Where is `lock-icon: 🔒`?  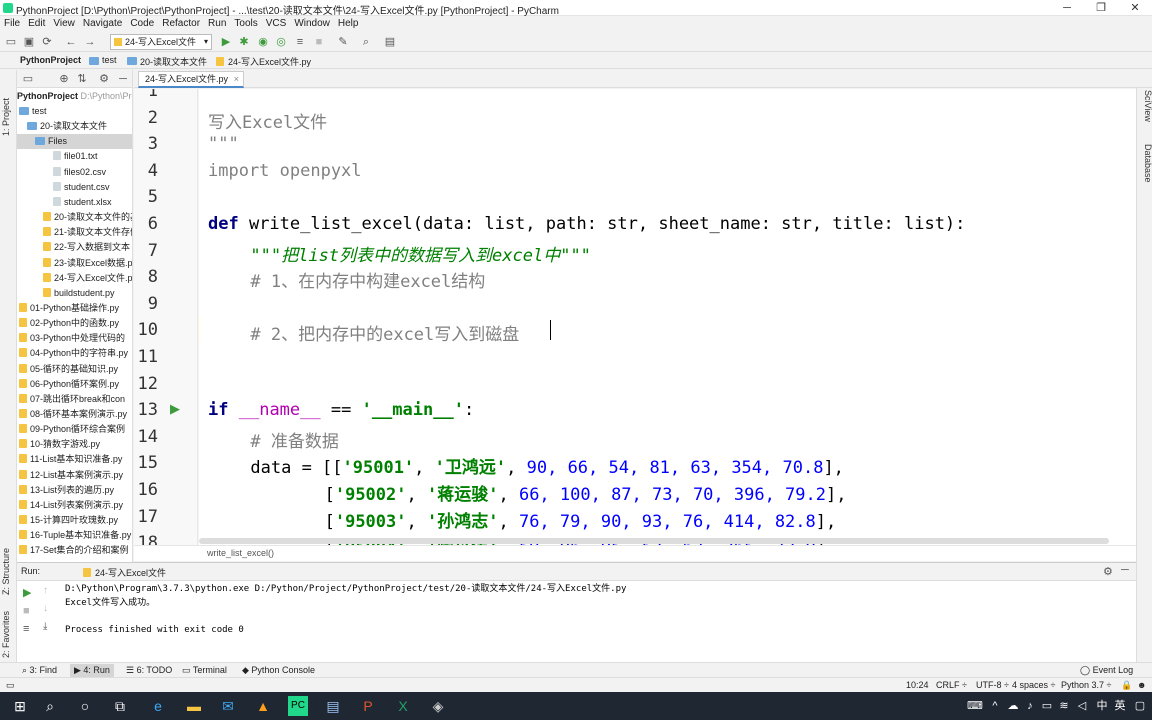
lock-icon: 🔒 is located at coordinates (1126, 685).